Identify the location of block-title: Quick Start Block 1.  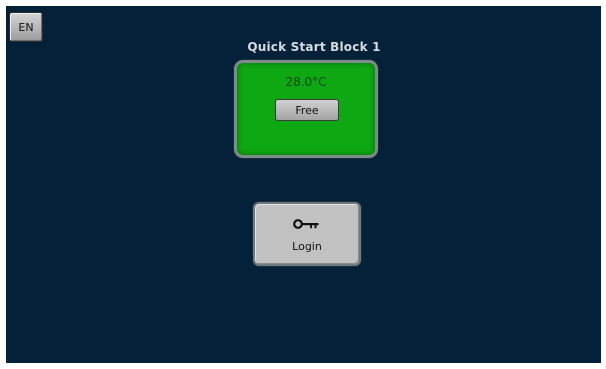
(314, 47).